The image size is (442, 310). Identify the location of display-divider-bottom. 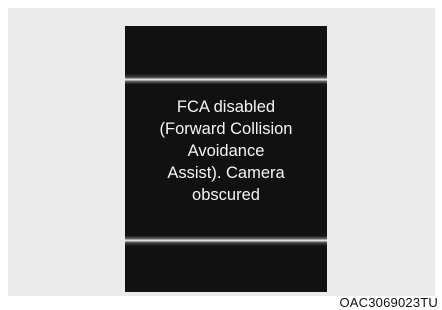
(226, 241).